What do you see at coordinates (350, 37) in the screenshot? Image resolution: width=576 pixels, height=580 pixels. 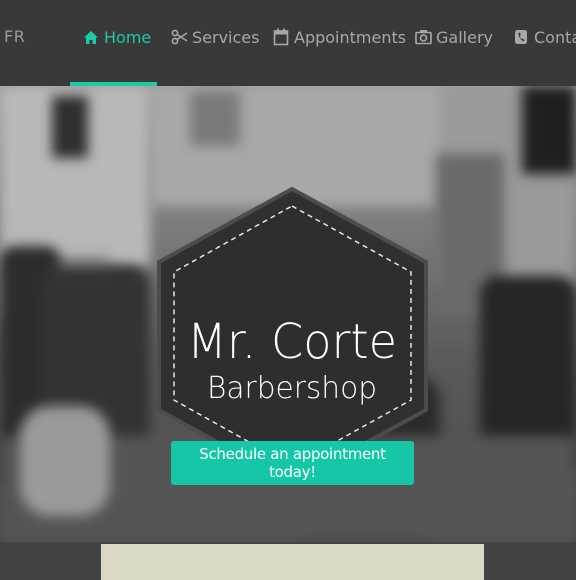 I see `nav-item-label: Appointments` at bounding box center [350, 37].